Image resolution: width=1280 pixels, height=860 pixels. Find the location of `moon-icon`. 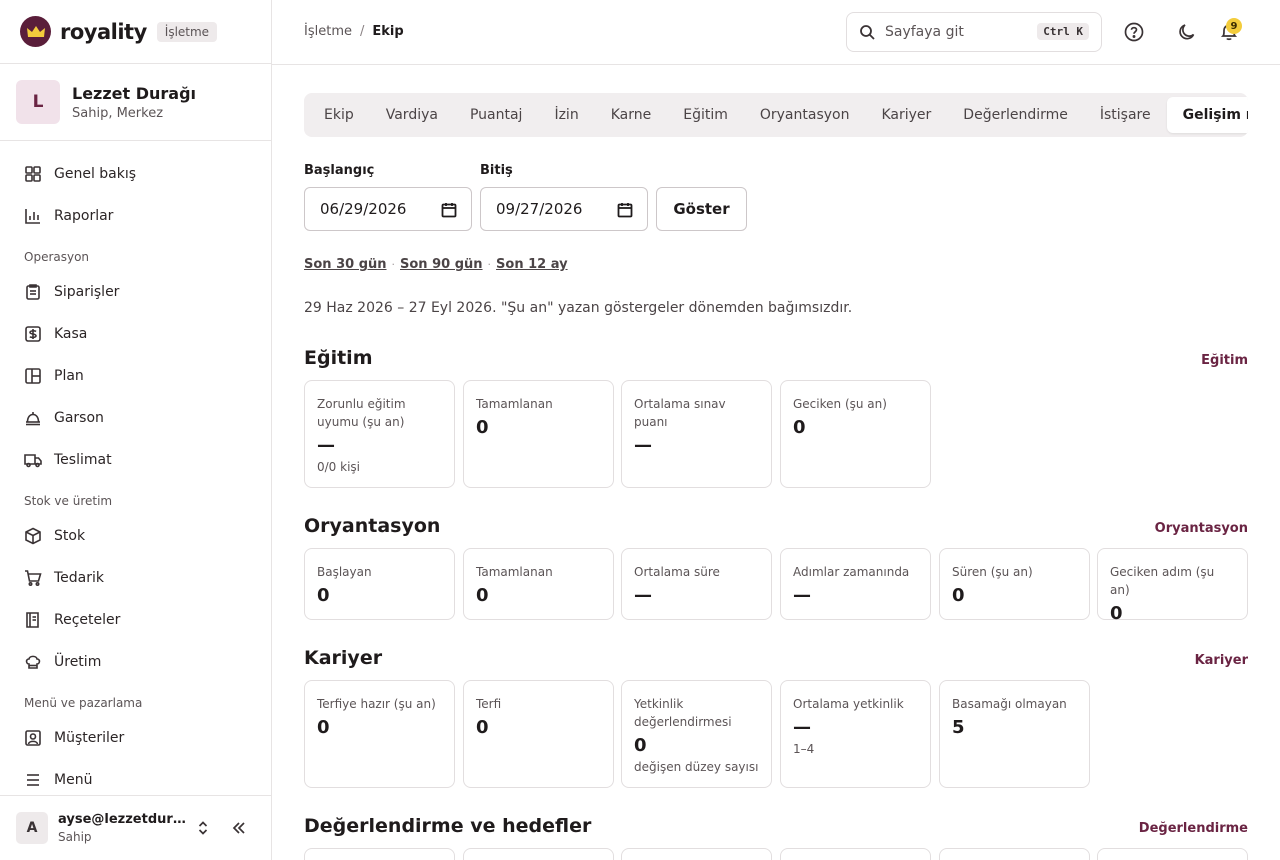

moon-icon is located at coordinates (1187, 32).